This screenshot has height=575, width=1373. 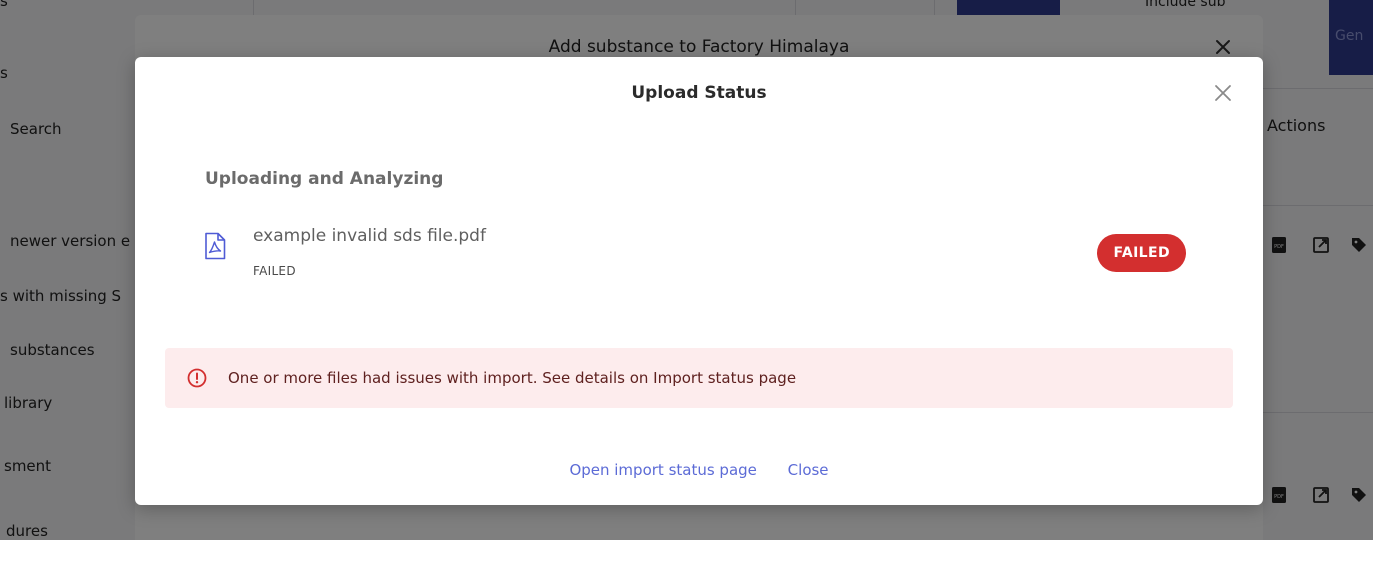 What do you see at coordinates (662, 470) in the screenshot?
I see `open-import-status-link: Open import status page` at bounding box center [662, 470].